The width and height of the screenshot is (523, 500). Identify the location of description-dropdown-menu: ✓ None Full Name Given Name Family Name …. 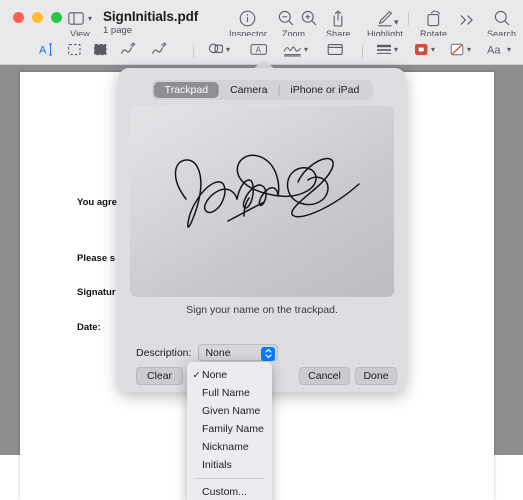
(229, 431).